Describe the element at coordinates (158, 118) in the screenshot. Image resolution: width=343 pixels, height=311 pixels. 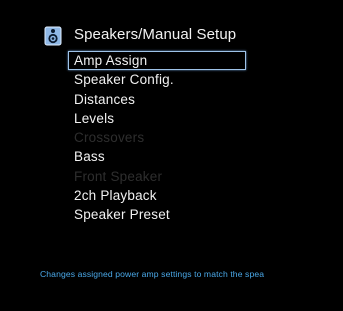
I see `menu-item-levels: Levels` at that location.